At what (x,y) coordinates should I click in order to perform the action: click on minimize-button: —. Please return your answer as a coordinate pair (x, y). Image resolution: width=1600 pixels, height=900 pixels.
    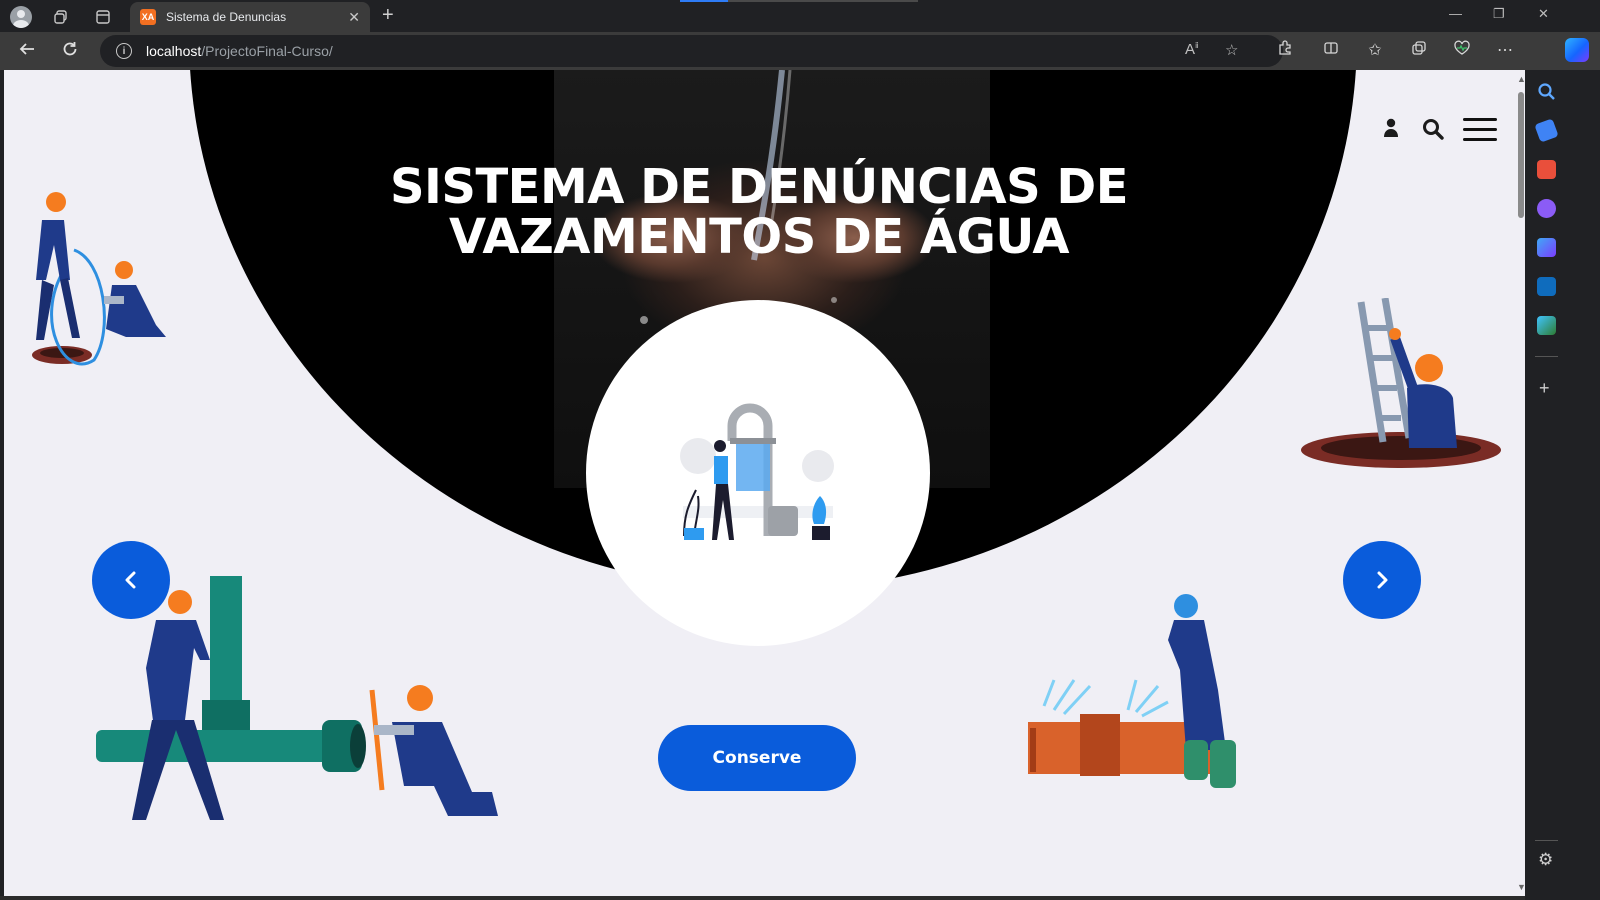
    Looking at the image, I should click on (1455, 13).